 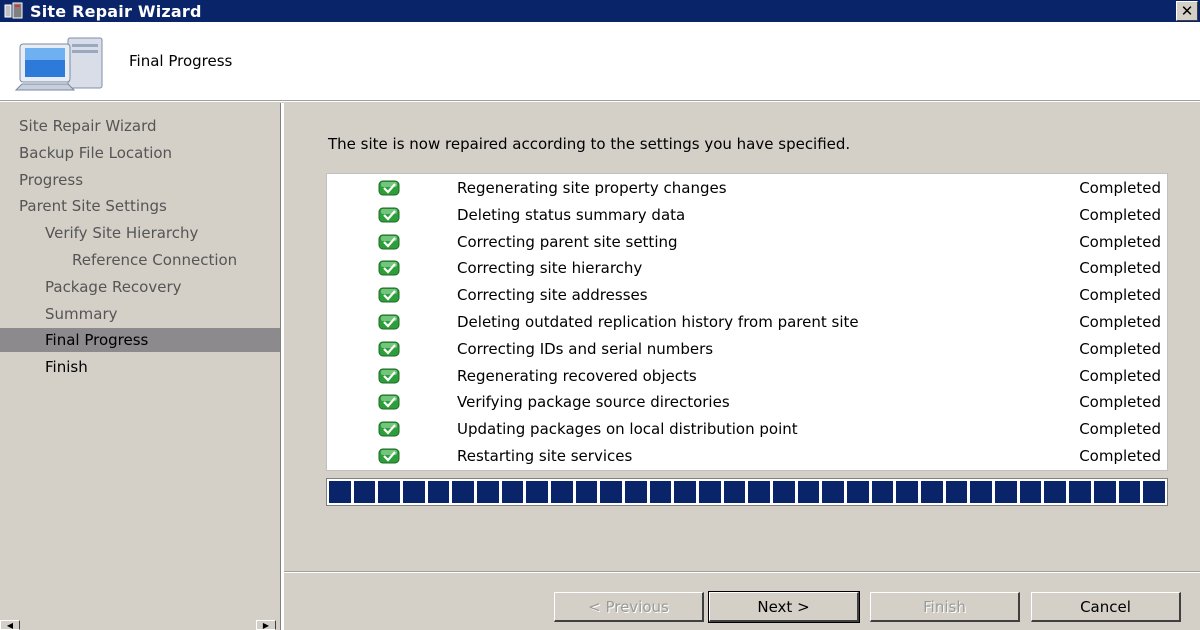 I want to click on task-name: Regenerating site property changes, so click(x=592, y=188).